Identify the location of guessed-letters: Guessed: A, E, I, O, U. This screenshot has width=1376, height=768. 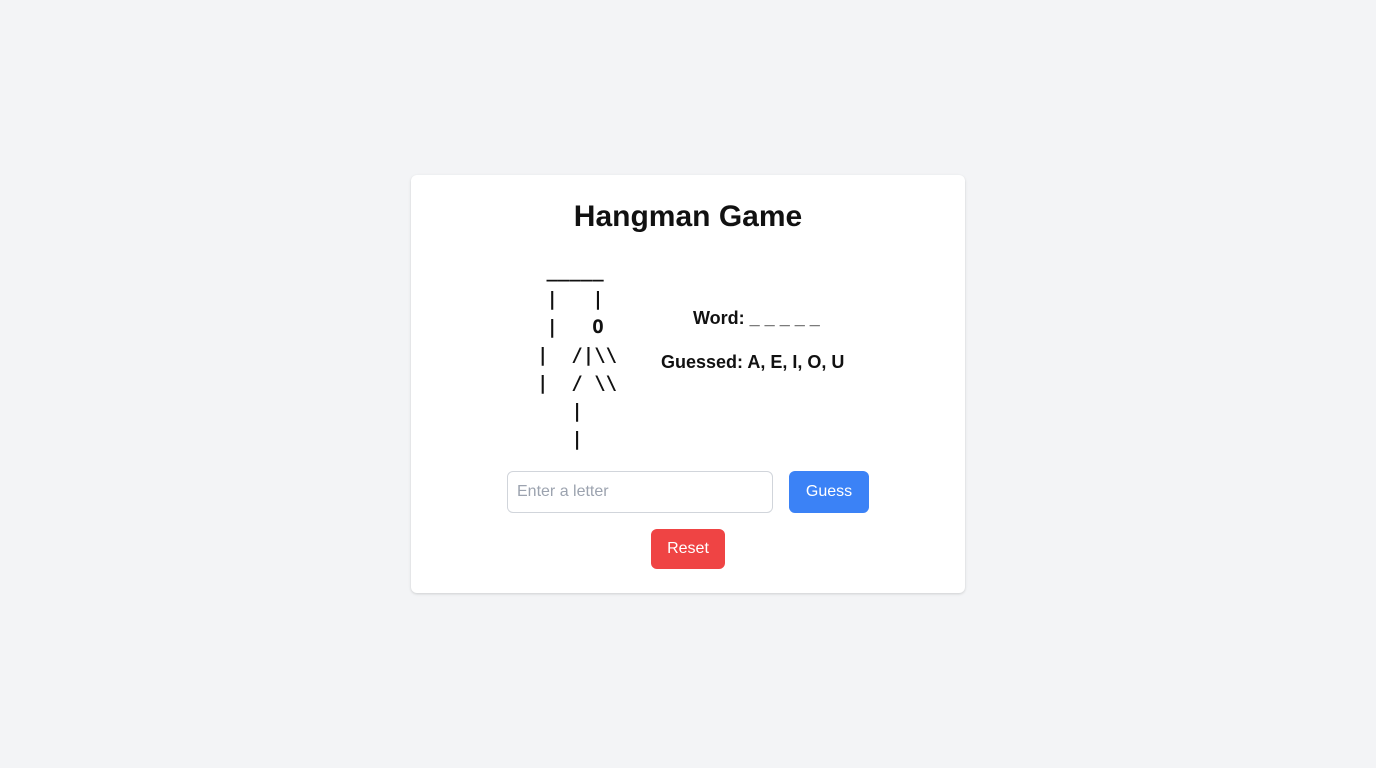
(752, 362).